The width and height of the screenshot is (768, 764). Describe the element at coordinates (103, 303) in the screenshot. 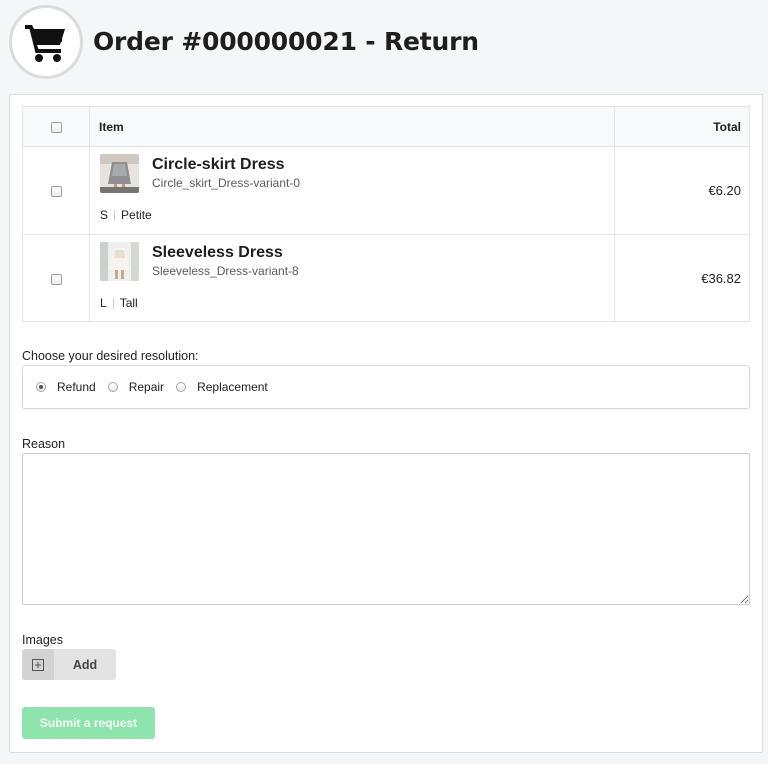

I see `item-size: L` at that location.